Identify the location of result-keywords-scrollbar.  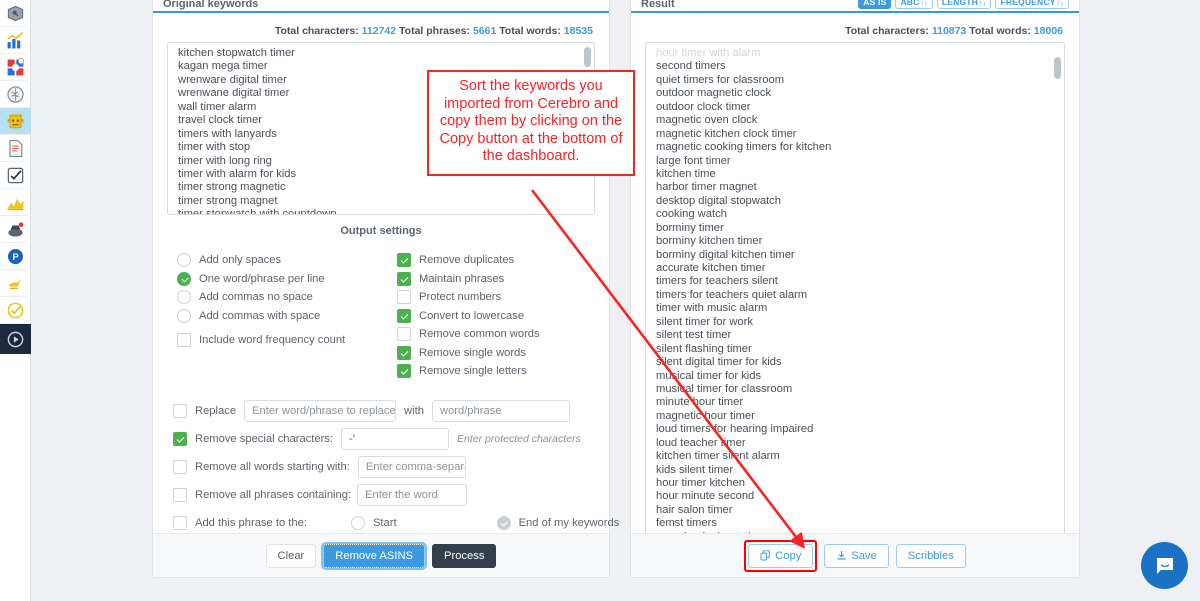
(1057, 294).